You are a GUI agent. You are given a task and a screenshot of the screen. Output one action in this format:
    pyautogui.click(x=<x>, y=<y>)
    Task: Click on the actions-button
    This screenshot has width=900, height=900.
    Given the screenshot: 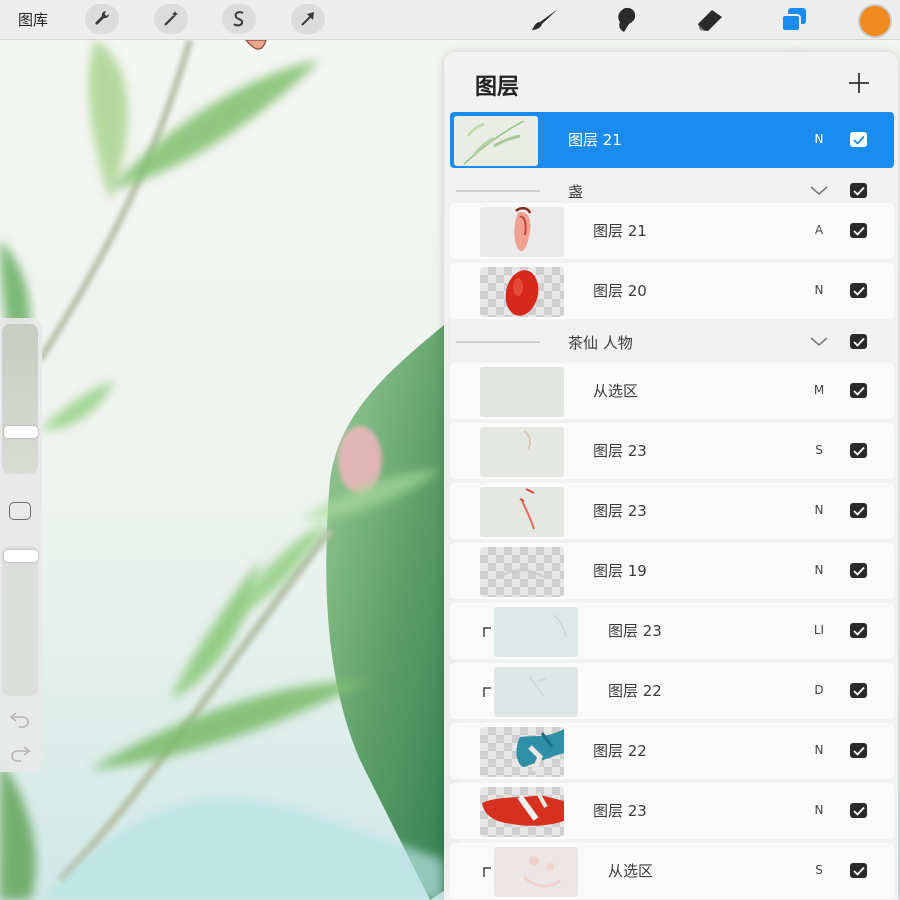 What is the action you would take?
    pyautogui.click(x=102, y=19)
    